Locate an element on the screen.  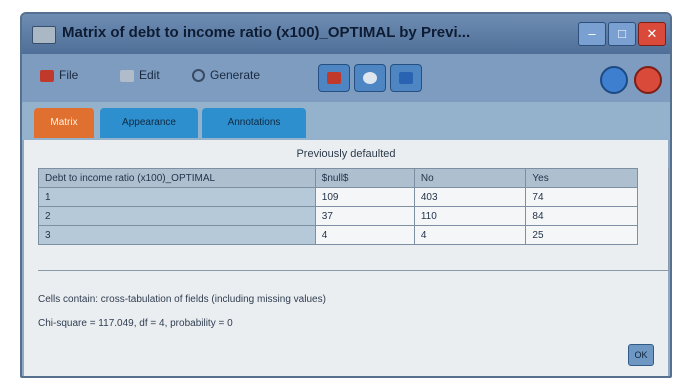
close-icon is located at coordinates (648, 80).